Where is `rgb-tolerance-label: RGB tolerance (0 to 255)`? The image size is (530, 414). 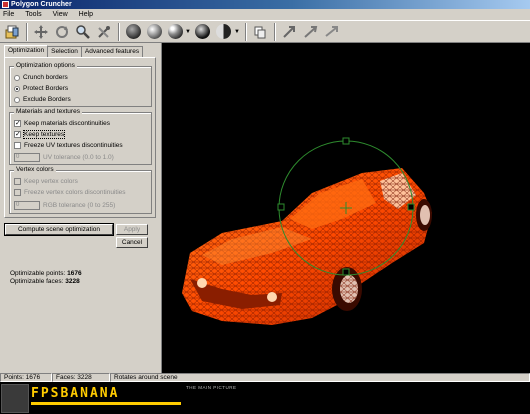
rgb-tolerance-label: RGB tolerance (0 to 255) is located at coordinates (79, 205).